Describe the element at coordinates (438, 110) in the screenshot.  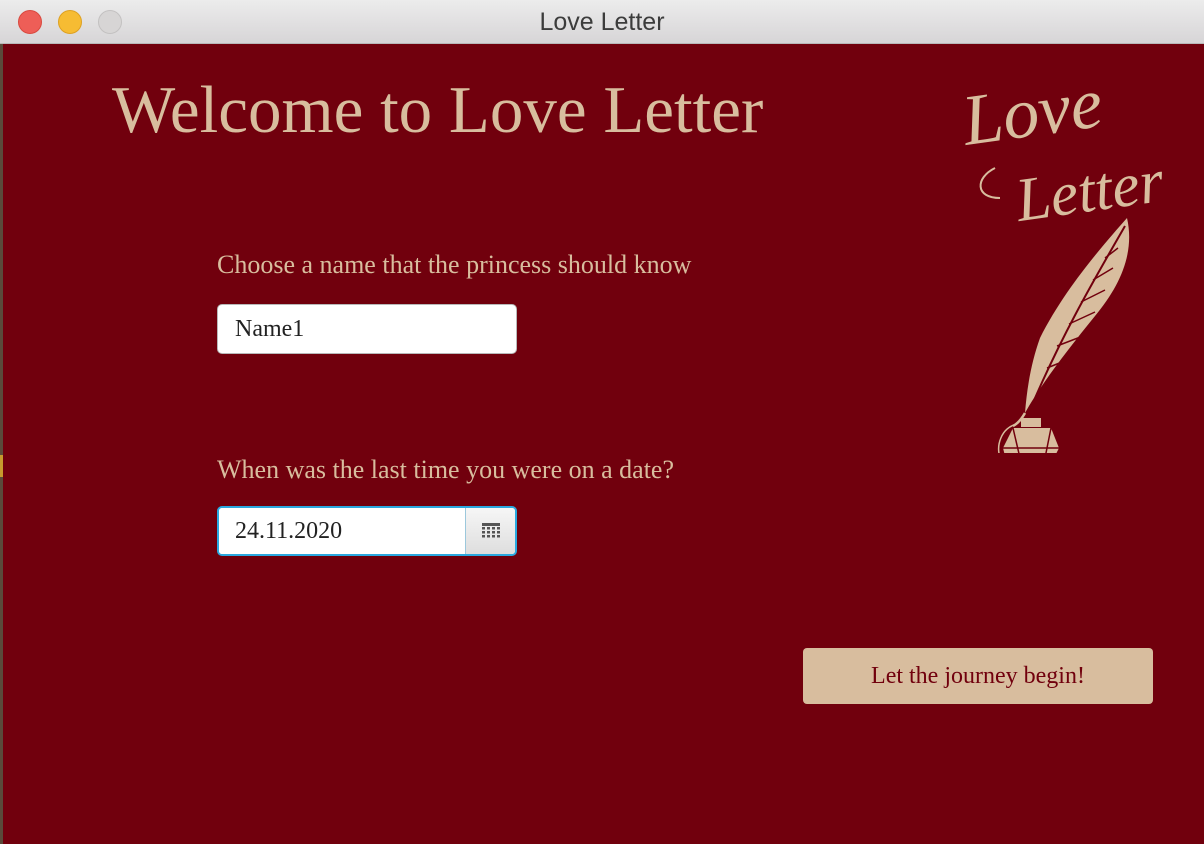
I see `page-title: Welcome to Love Letter` at that location.